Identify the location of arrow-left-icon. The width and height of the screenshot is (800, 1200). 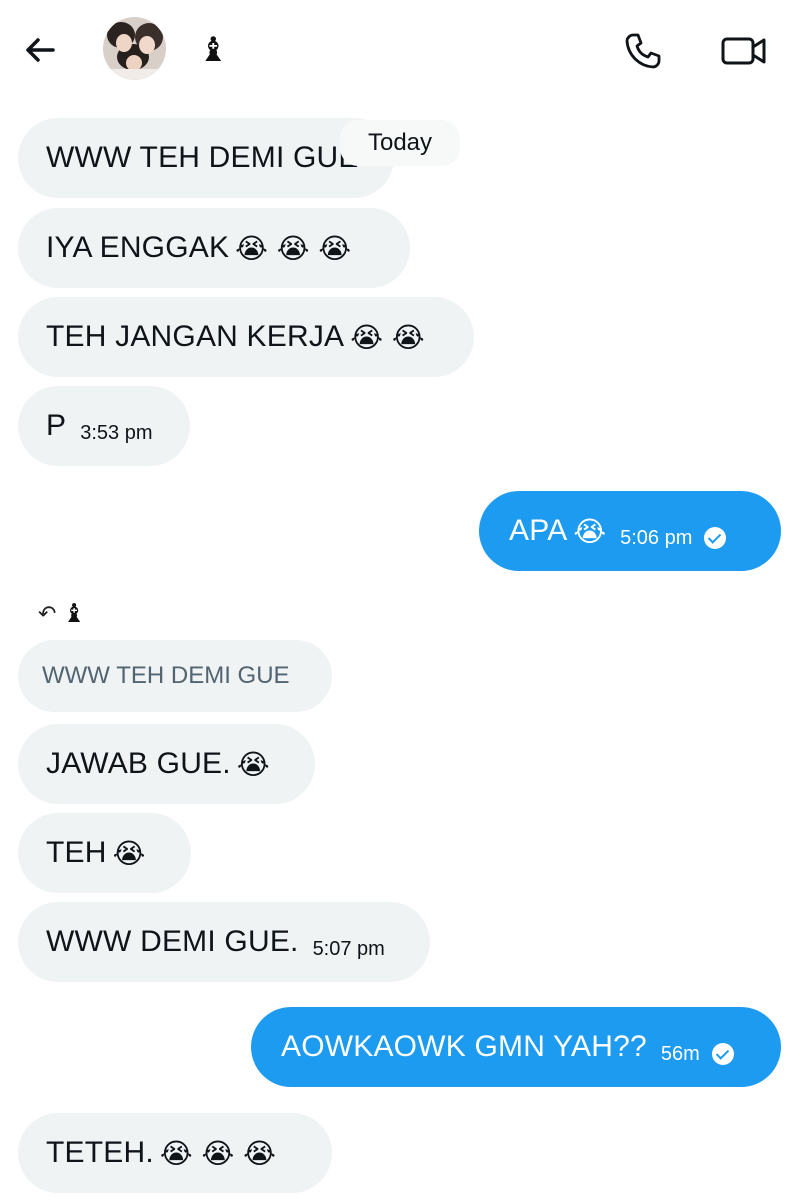
(40, 50).